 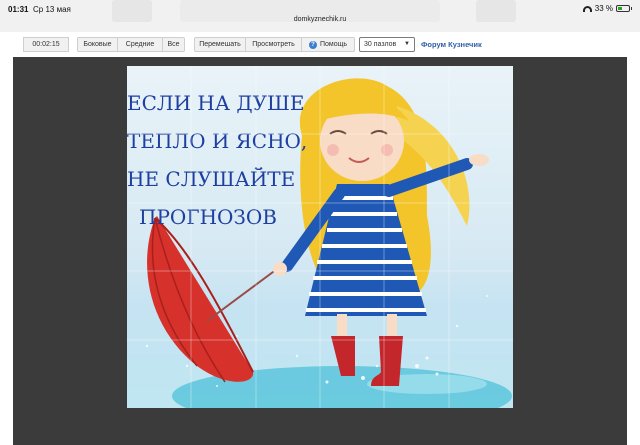 I want to click on wifi-icon, so click(x=587, y=8).